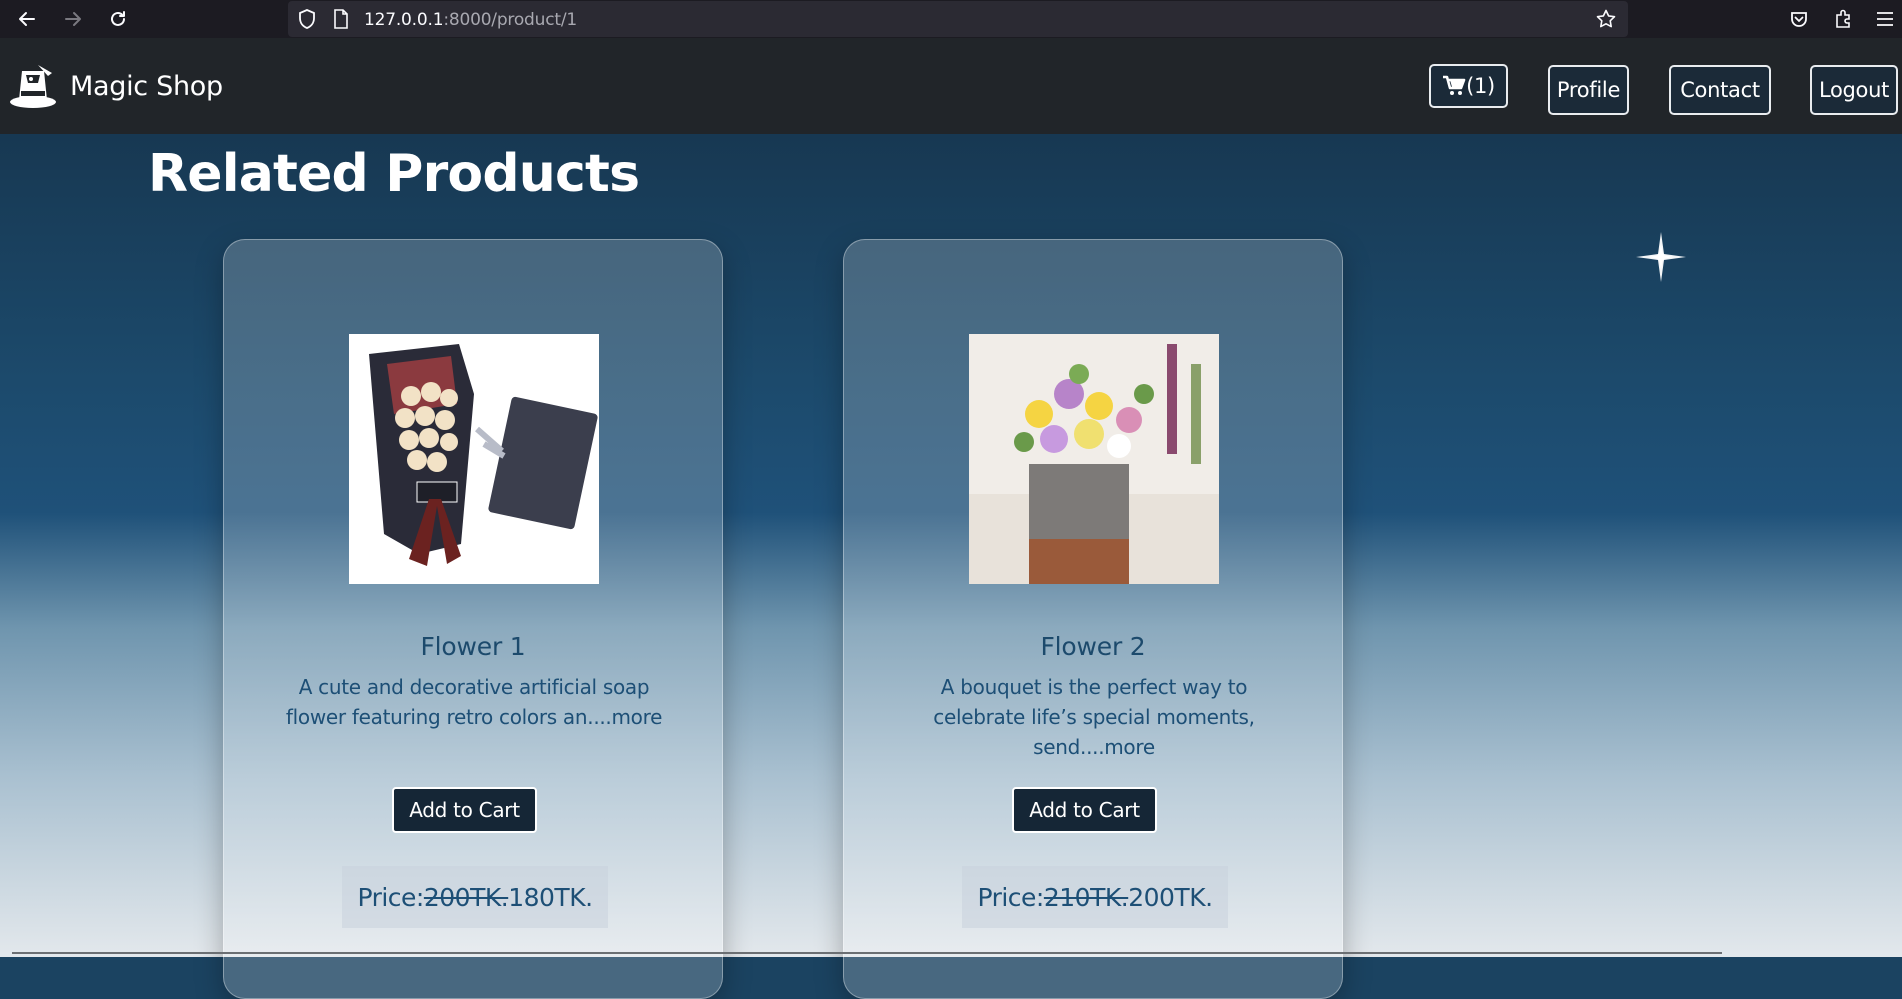 The width and height of the screenshot is (1902, 999). What do you see at coordinates (1454, 85) in the screenshot?
I see `cart-icon` at bounding box center [1454, 85].